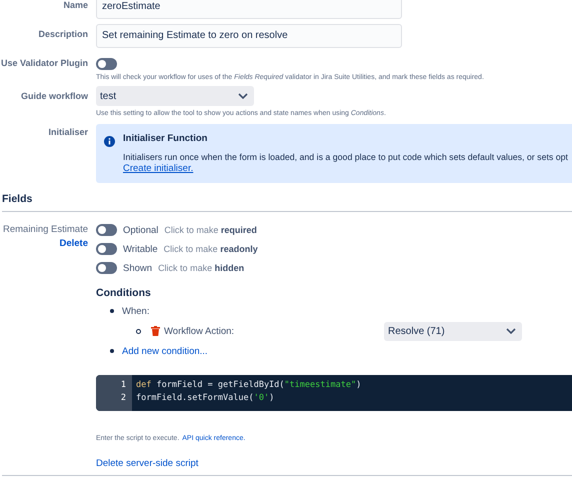  I want to click on line-number: 2, so click(123, 398).